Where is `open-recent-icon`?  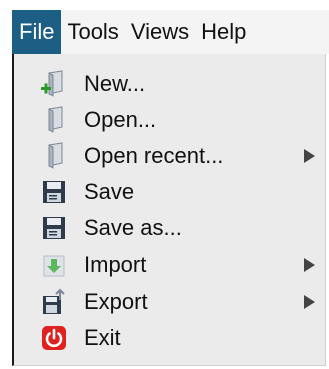 open-recent-icon is located at coordinates (55, 155).